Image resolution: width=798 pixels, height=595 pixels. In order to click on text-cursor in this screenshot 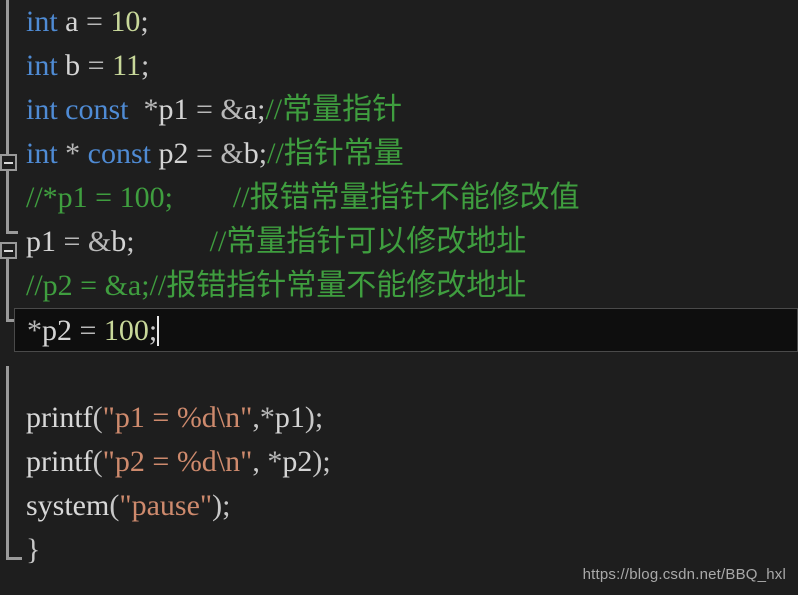, I will do `click(158, 331)`.